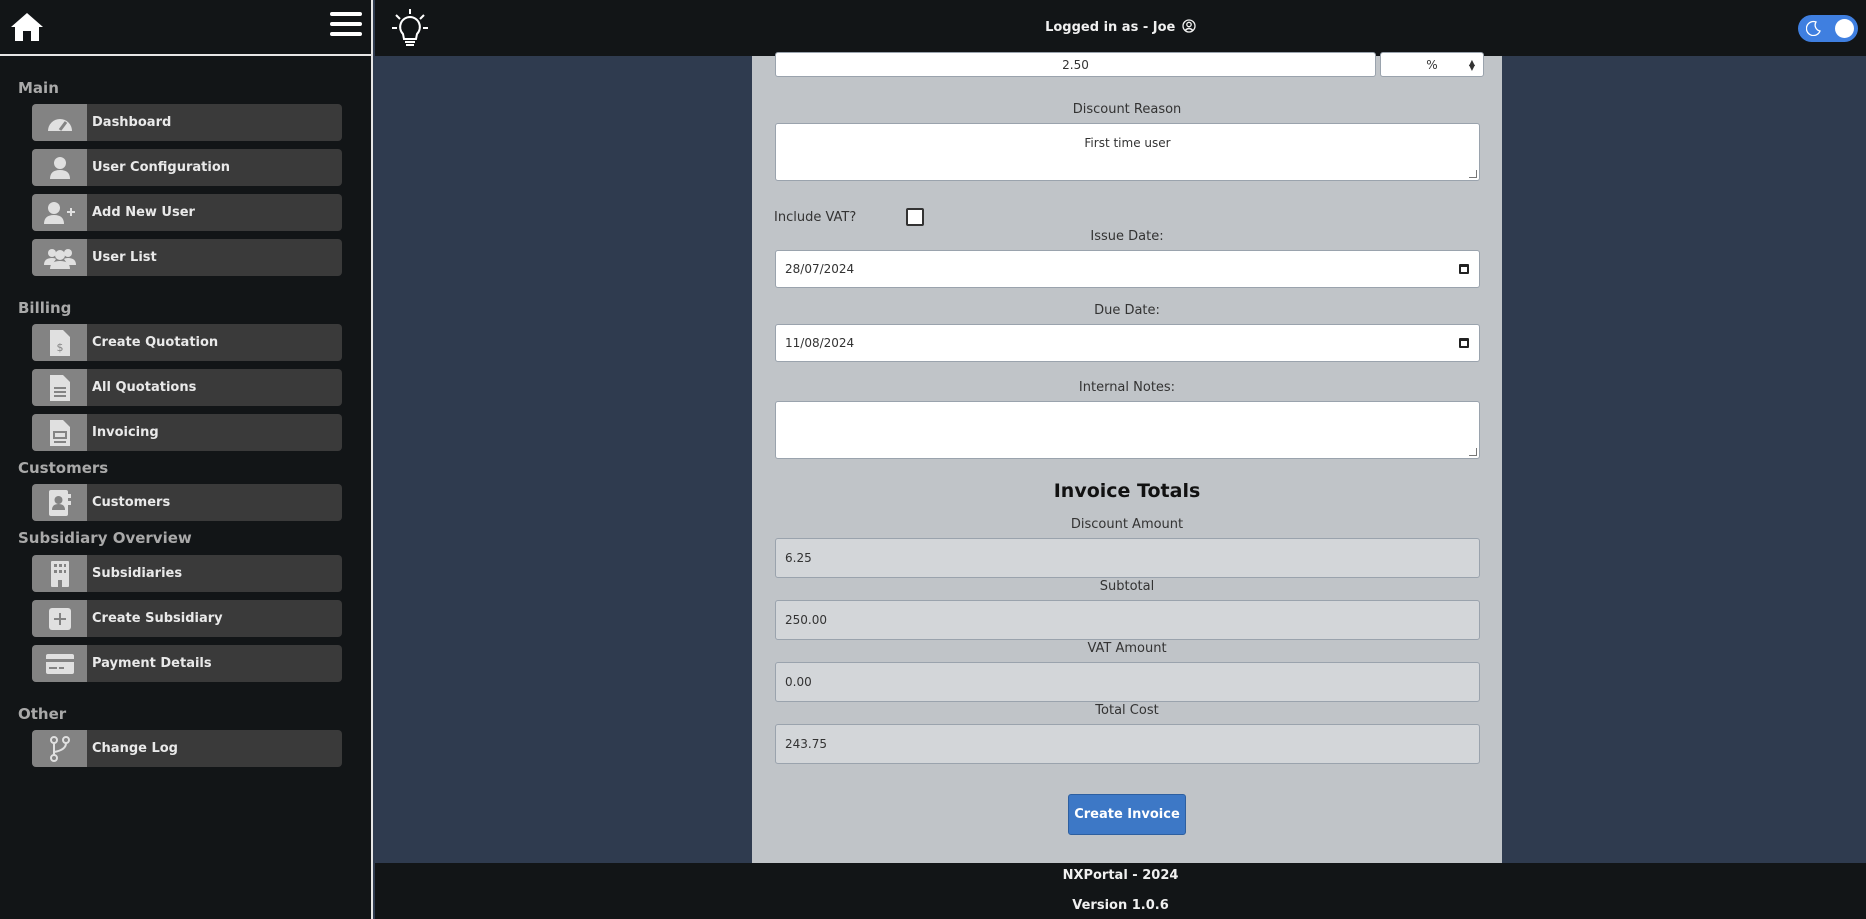  Describe the element at coordinates (1127, 814) in the screenshot. I see `create-invoice-button: Create Invoice` at that location.